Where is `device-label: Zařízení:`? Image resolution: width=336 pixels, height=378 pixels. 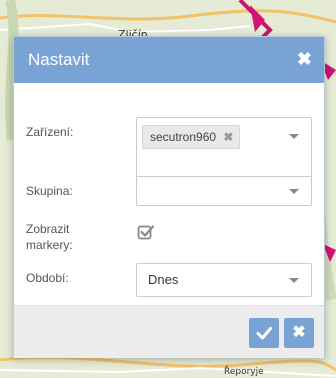
device-label: Zařízení: is located at coordinates (50, 132).